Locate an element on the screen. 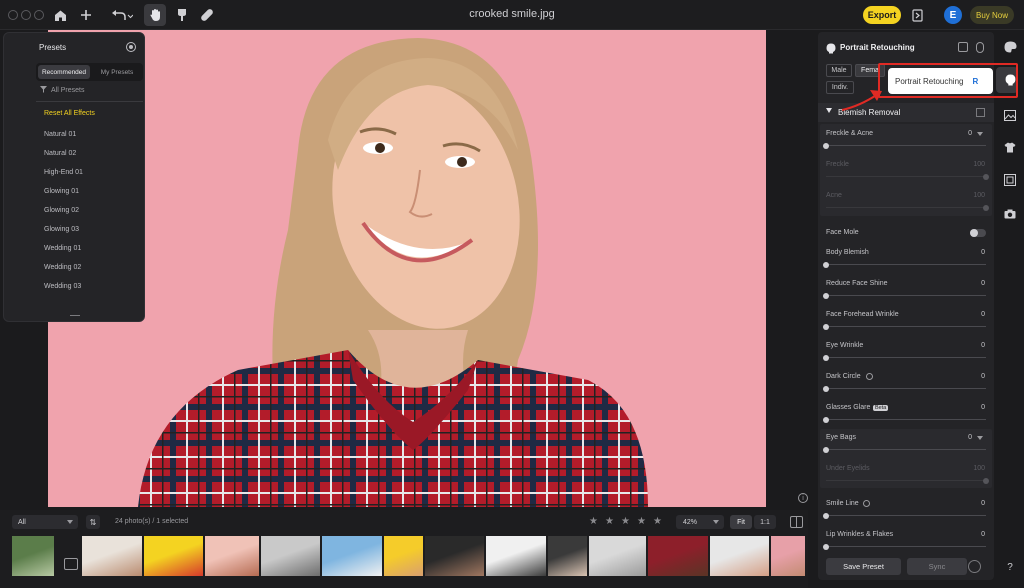 The height and width of the screenshot is (588, 1024). freckle-acne-group is located at coordinates (906, 170).